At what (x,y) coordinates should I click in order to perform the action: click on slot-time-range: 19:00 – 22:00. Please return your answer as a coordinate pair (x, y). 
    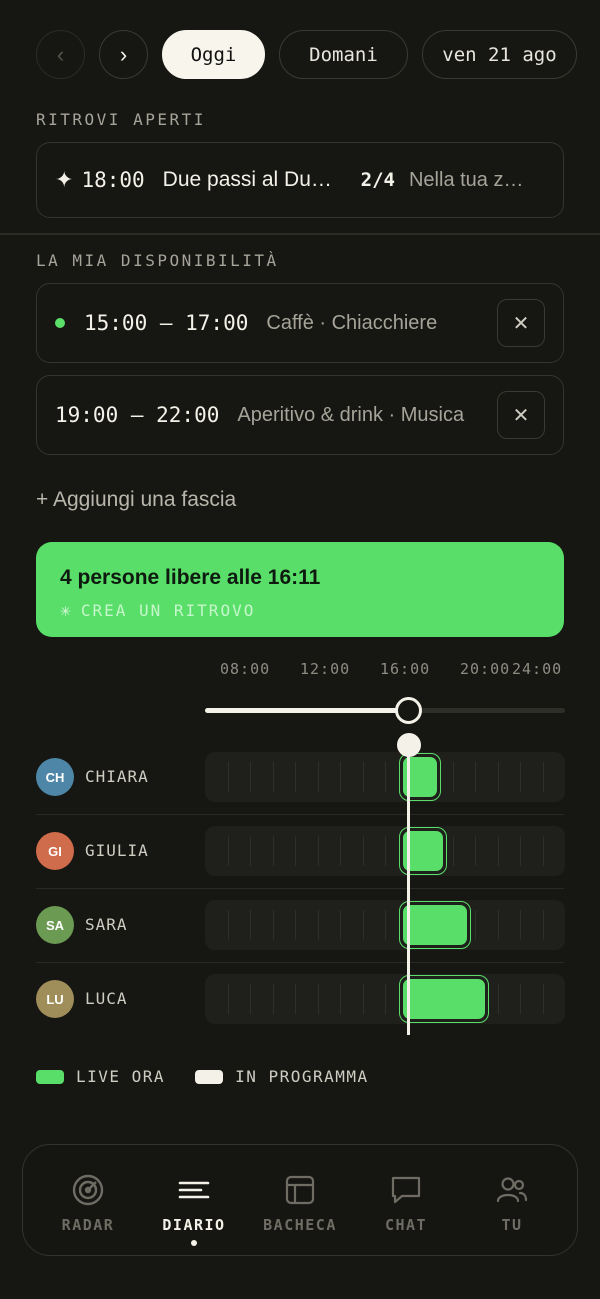
    Looking at the image, I should click on (137, 415).